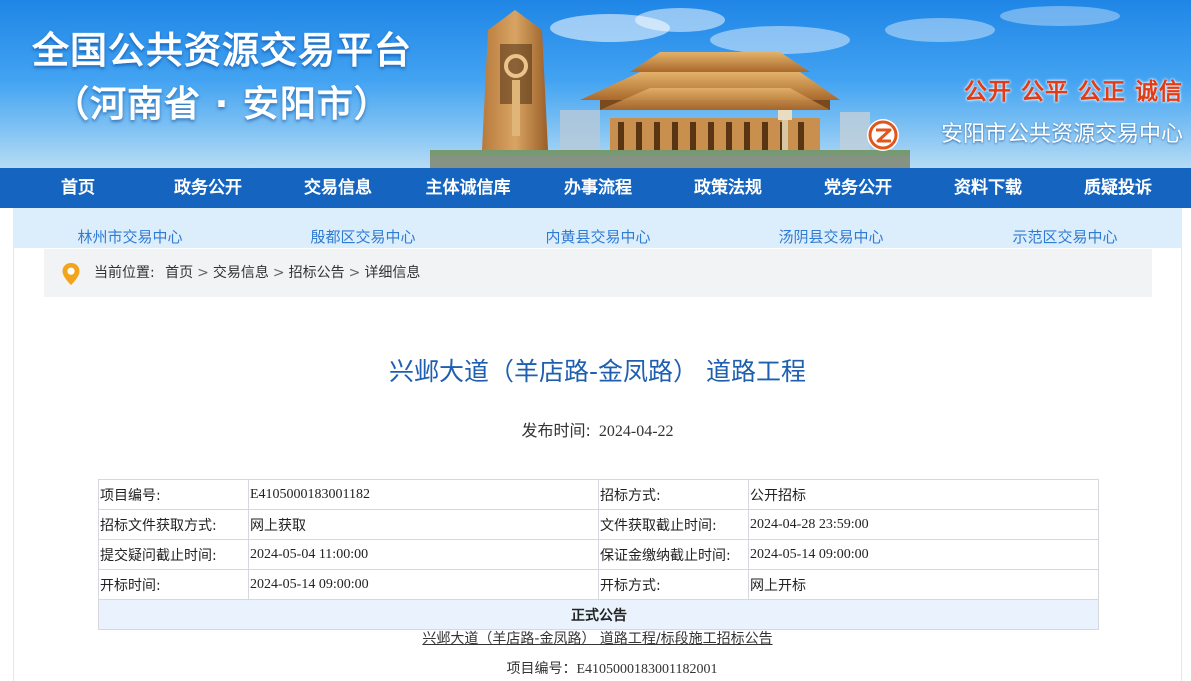 This screenshot has width=1191, height=681. Describe the element at coordinates (468, 188) in the screenshot. I see `nav-item-credit-database: 主体诚信库` at that location.